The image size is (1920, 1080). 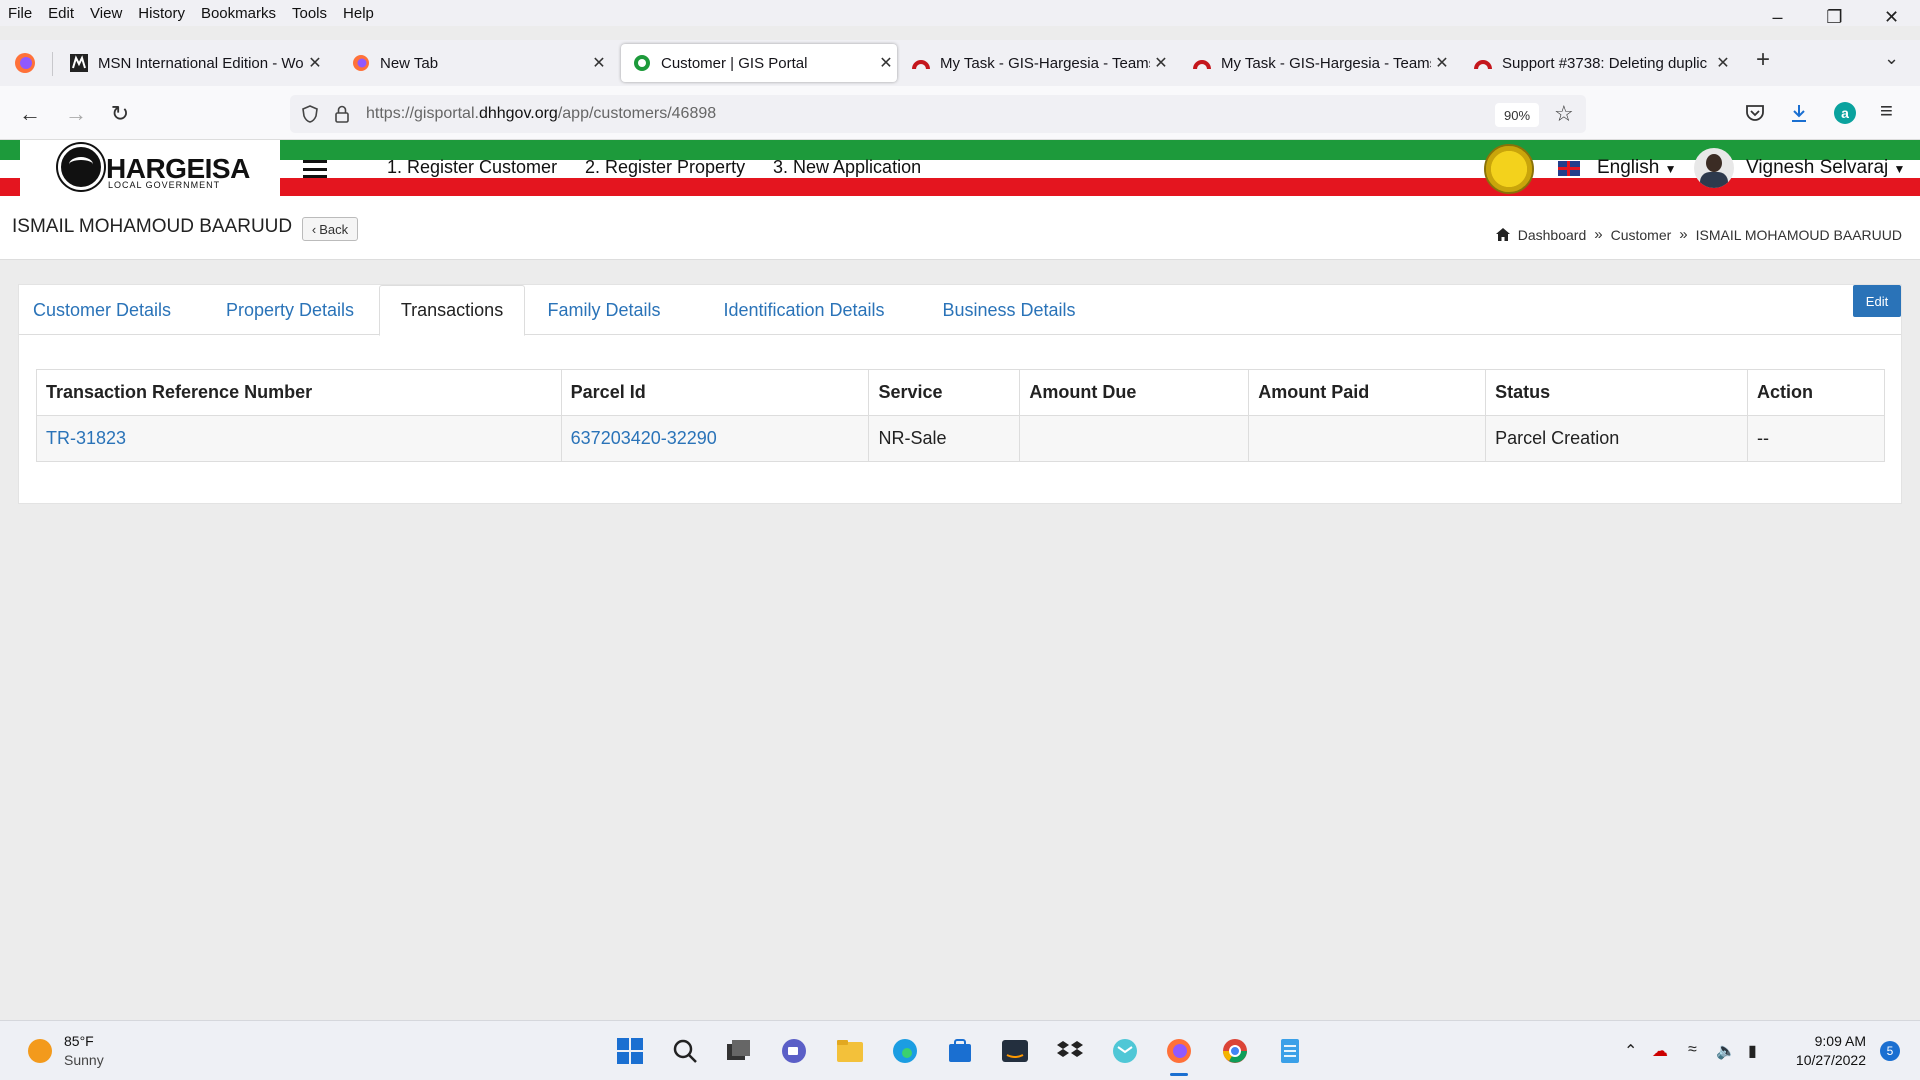 What do you see at coordinates (310, 114) in the screenshot?
I see `shield-icon` at bounding box center [310, 114].